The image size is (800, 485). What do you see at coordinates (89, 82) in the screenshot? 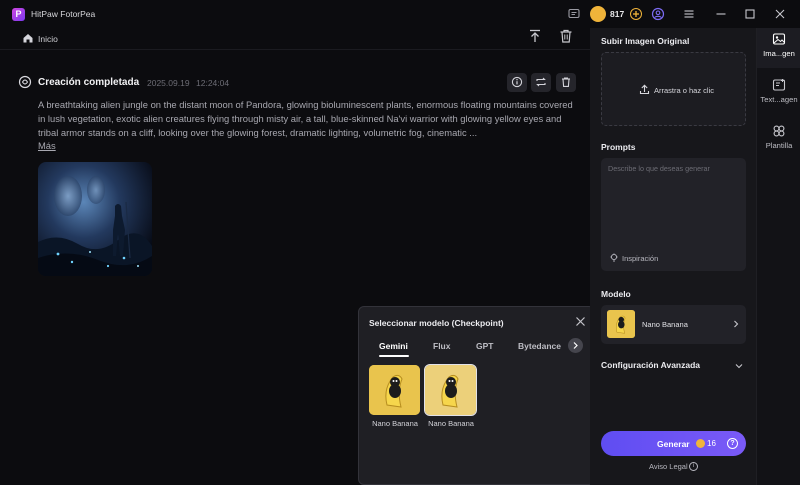
I see `task-title: Creación completada` at bounding box center [89, 82].